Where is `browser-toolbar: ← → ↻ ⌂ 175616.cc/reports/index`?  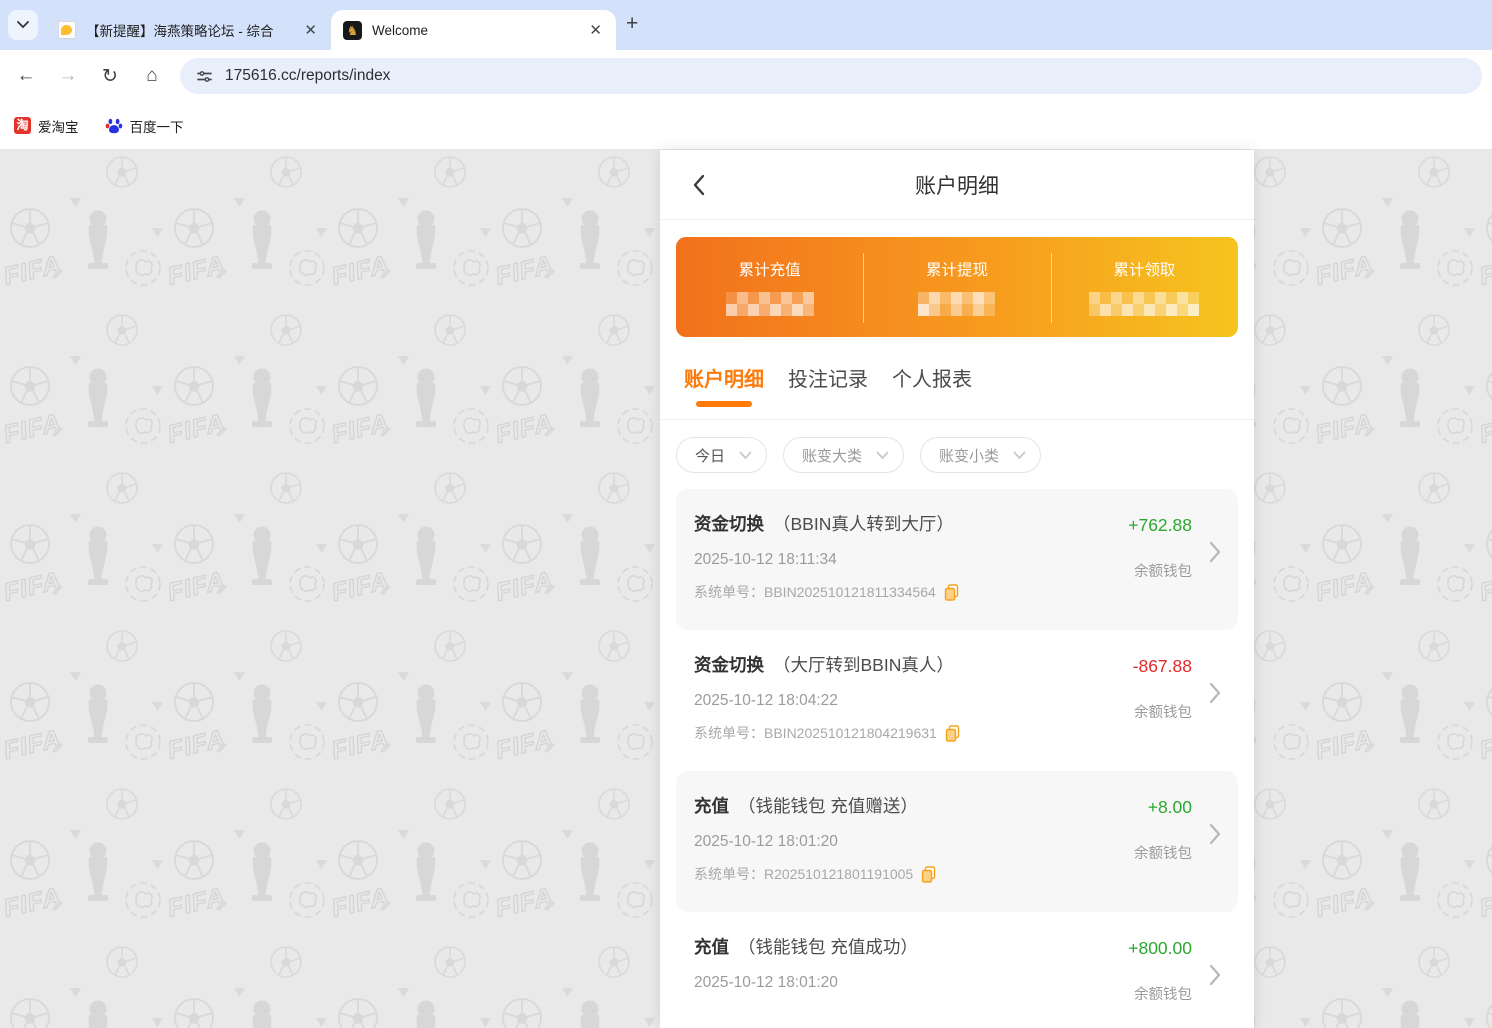
browser-toolbar: ← → ↻ ⌂ 175616.cc/reports/index is located at coordinates (746, 76).